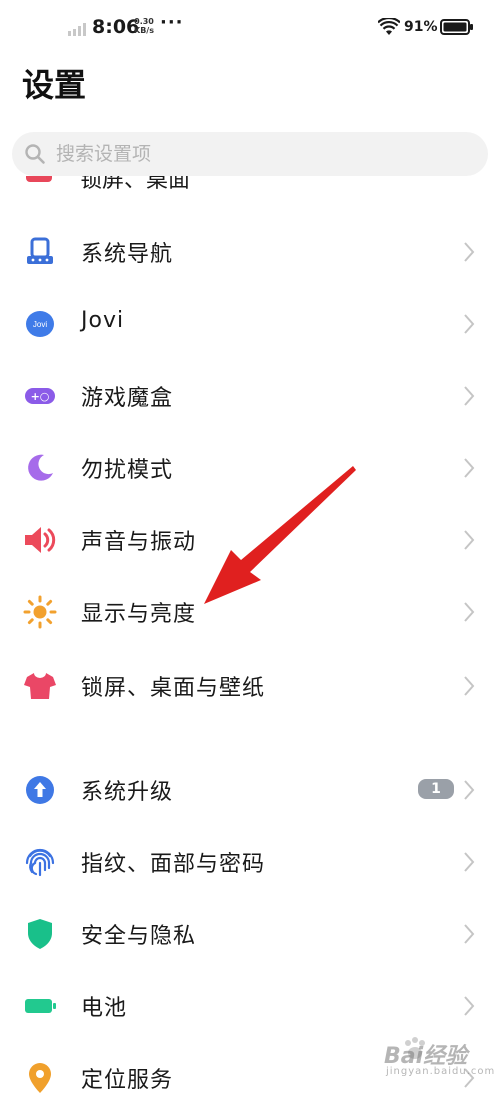 The width and height of the screenshot is (500, 1110). I want to click on battery-percent: 91%, so click(421, 27).